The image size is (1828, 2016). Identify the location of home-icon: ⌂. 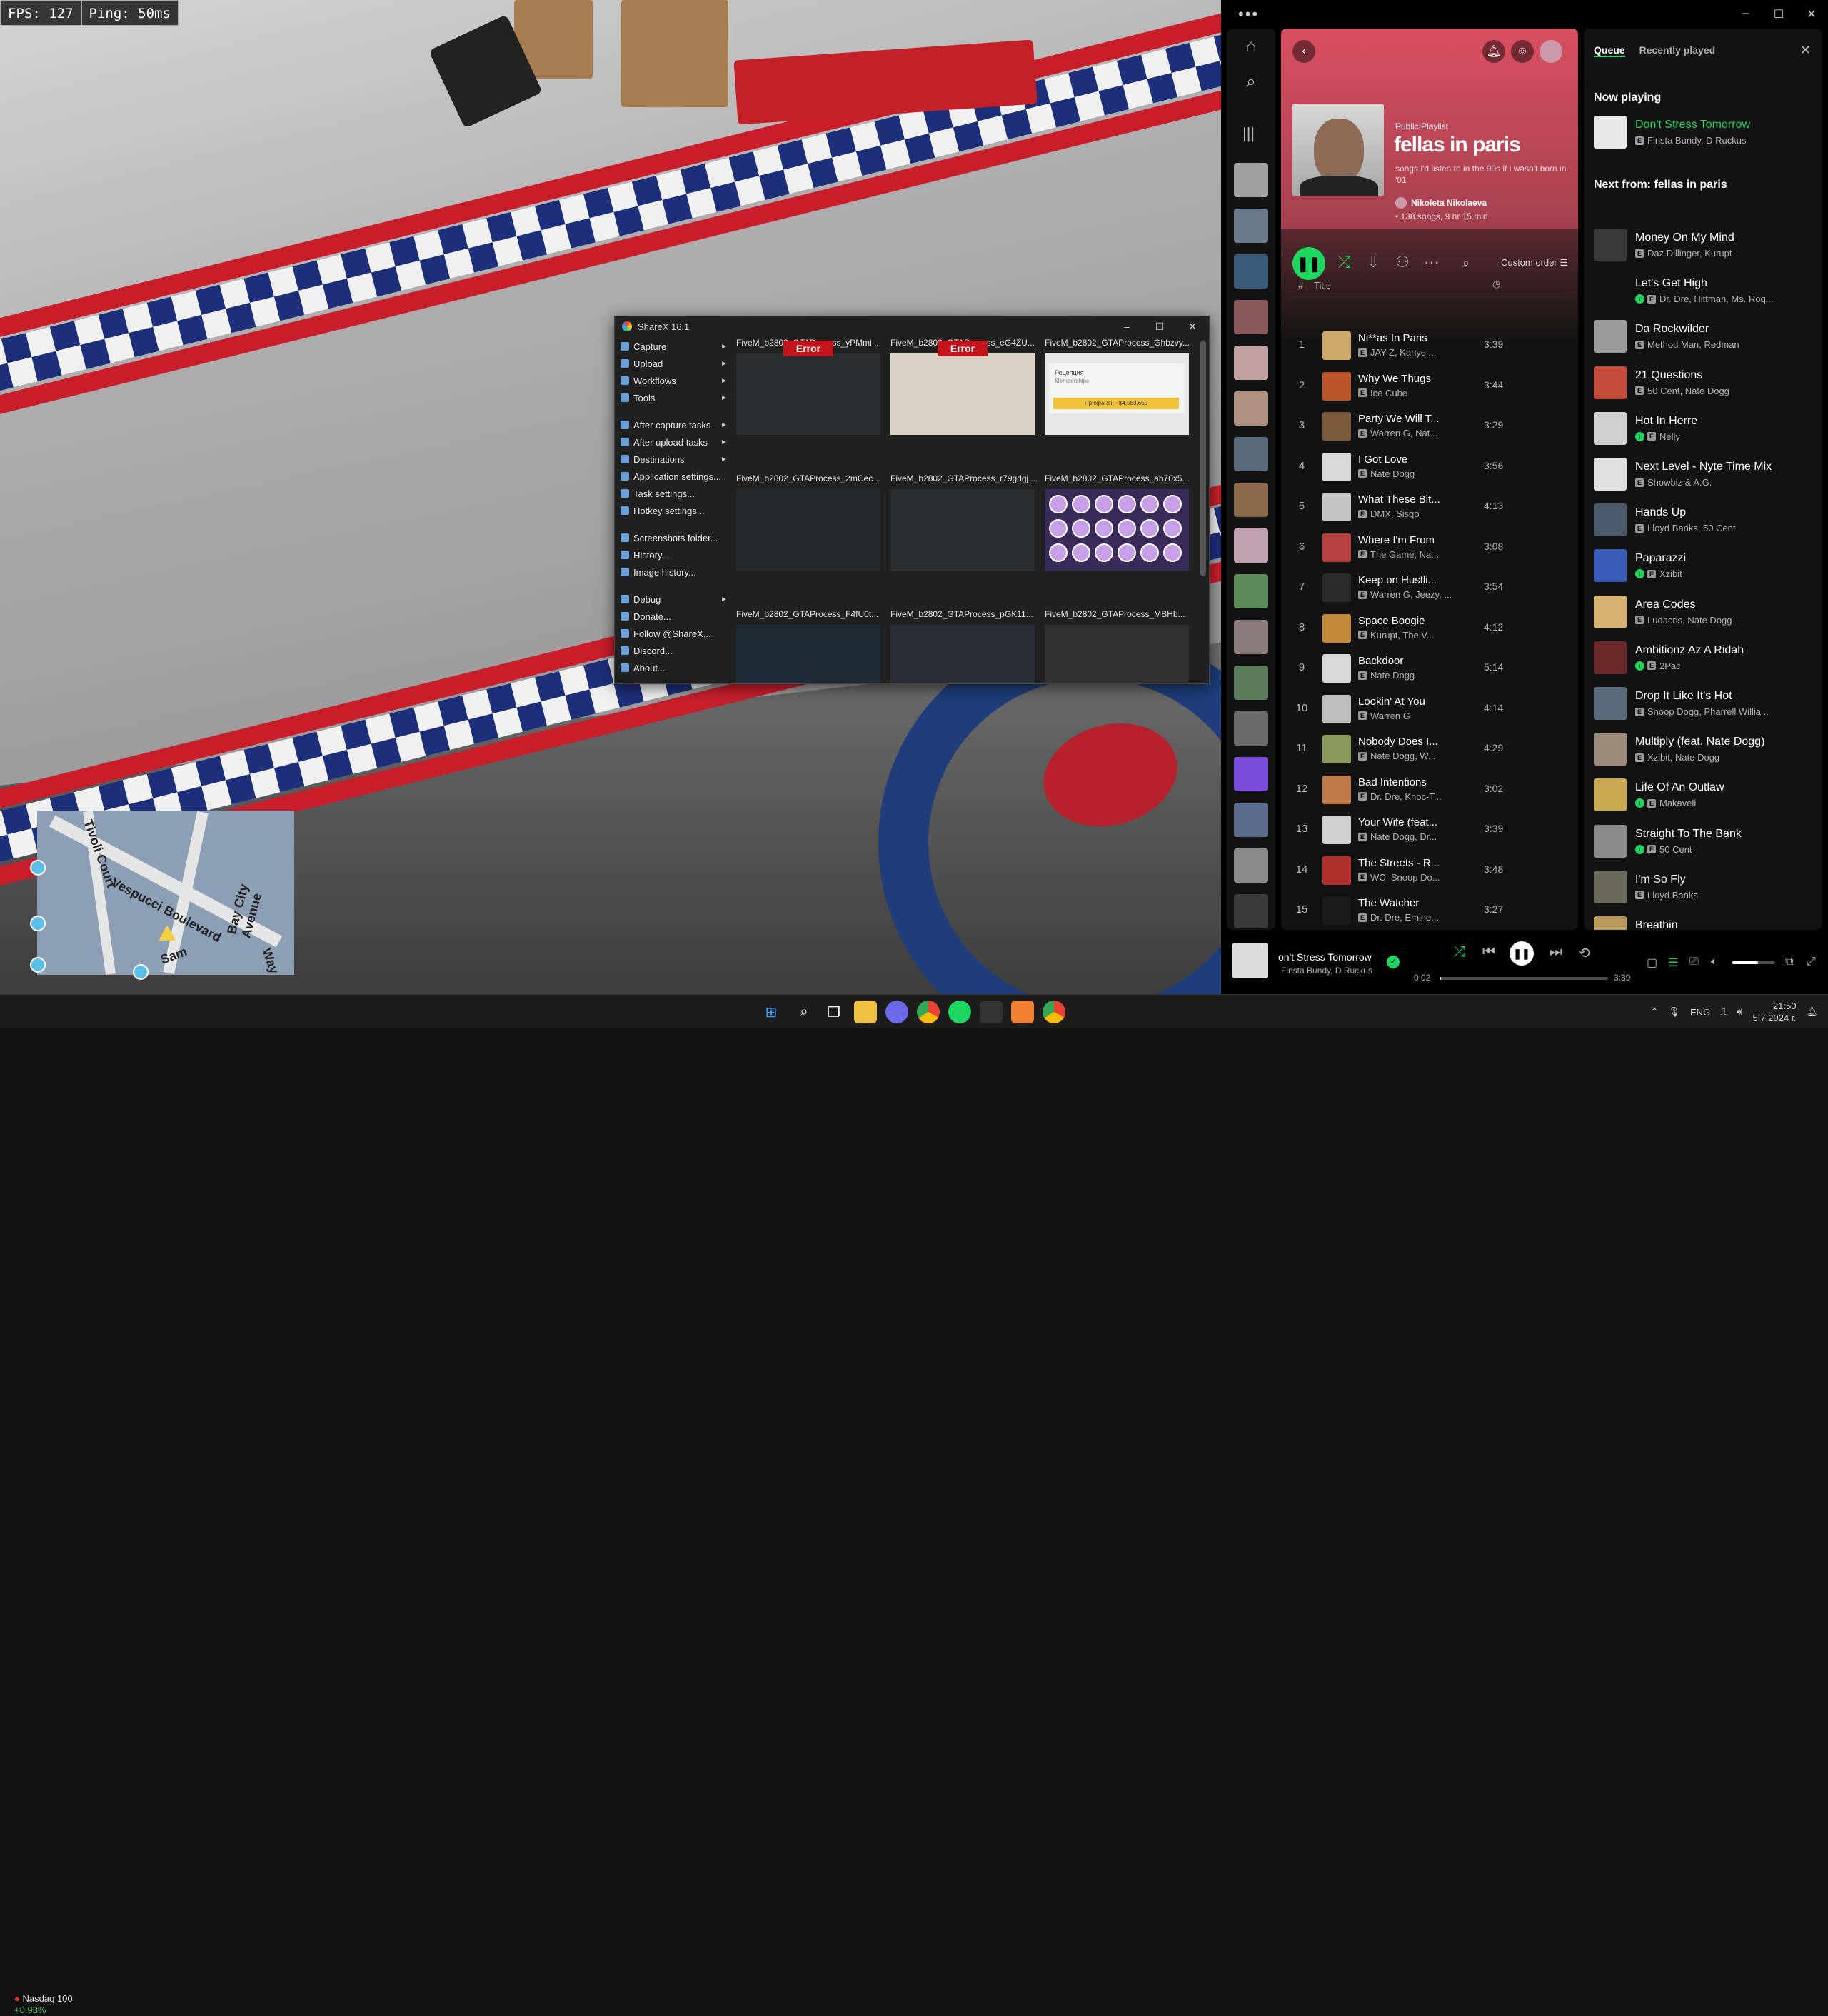
(1251, 47).